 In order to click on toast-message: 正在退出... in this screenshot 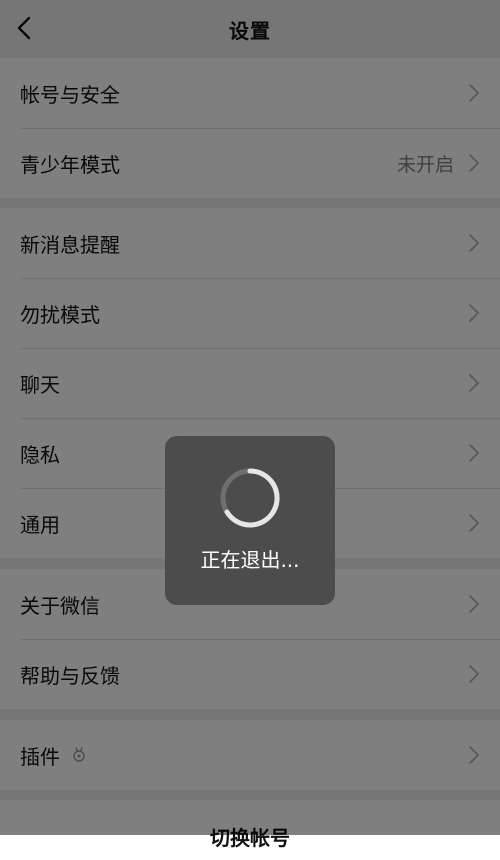, I will do `click(250, 560)`.